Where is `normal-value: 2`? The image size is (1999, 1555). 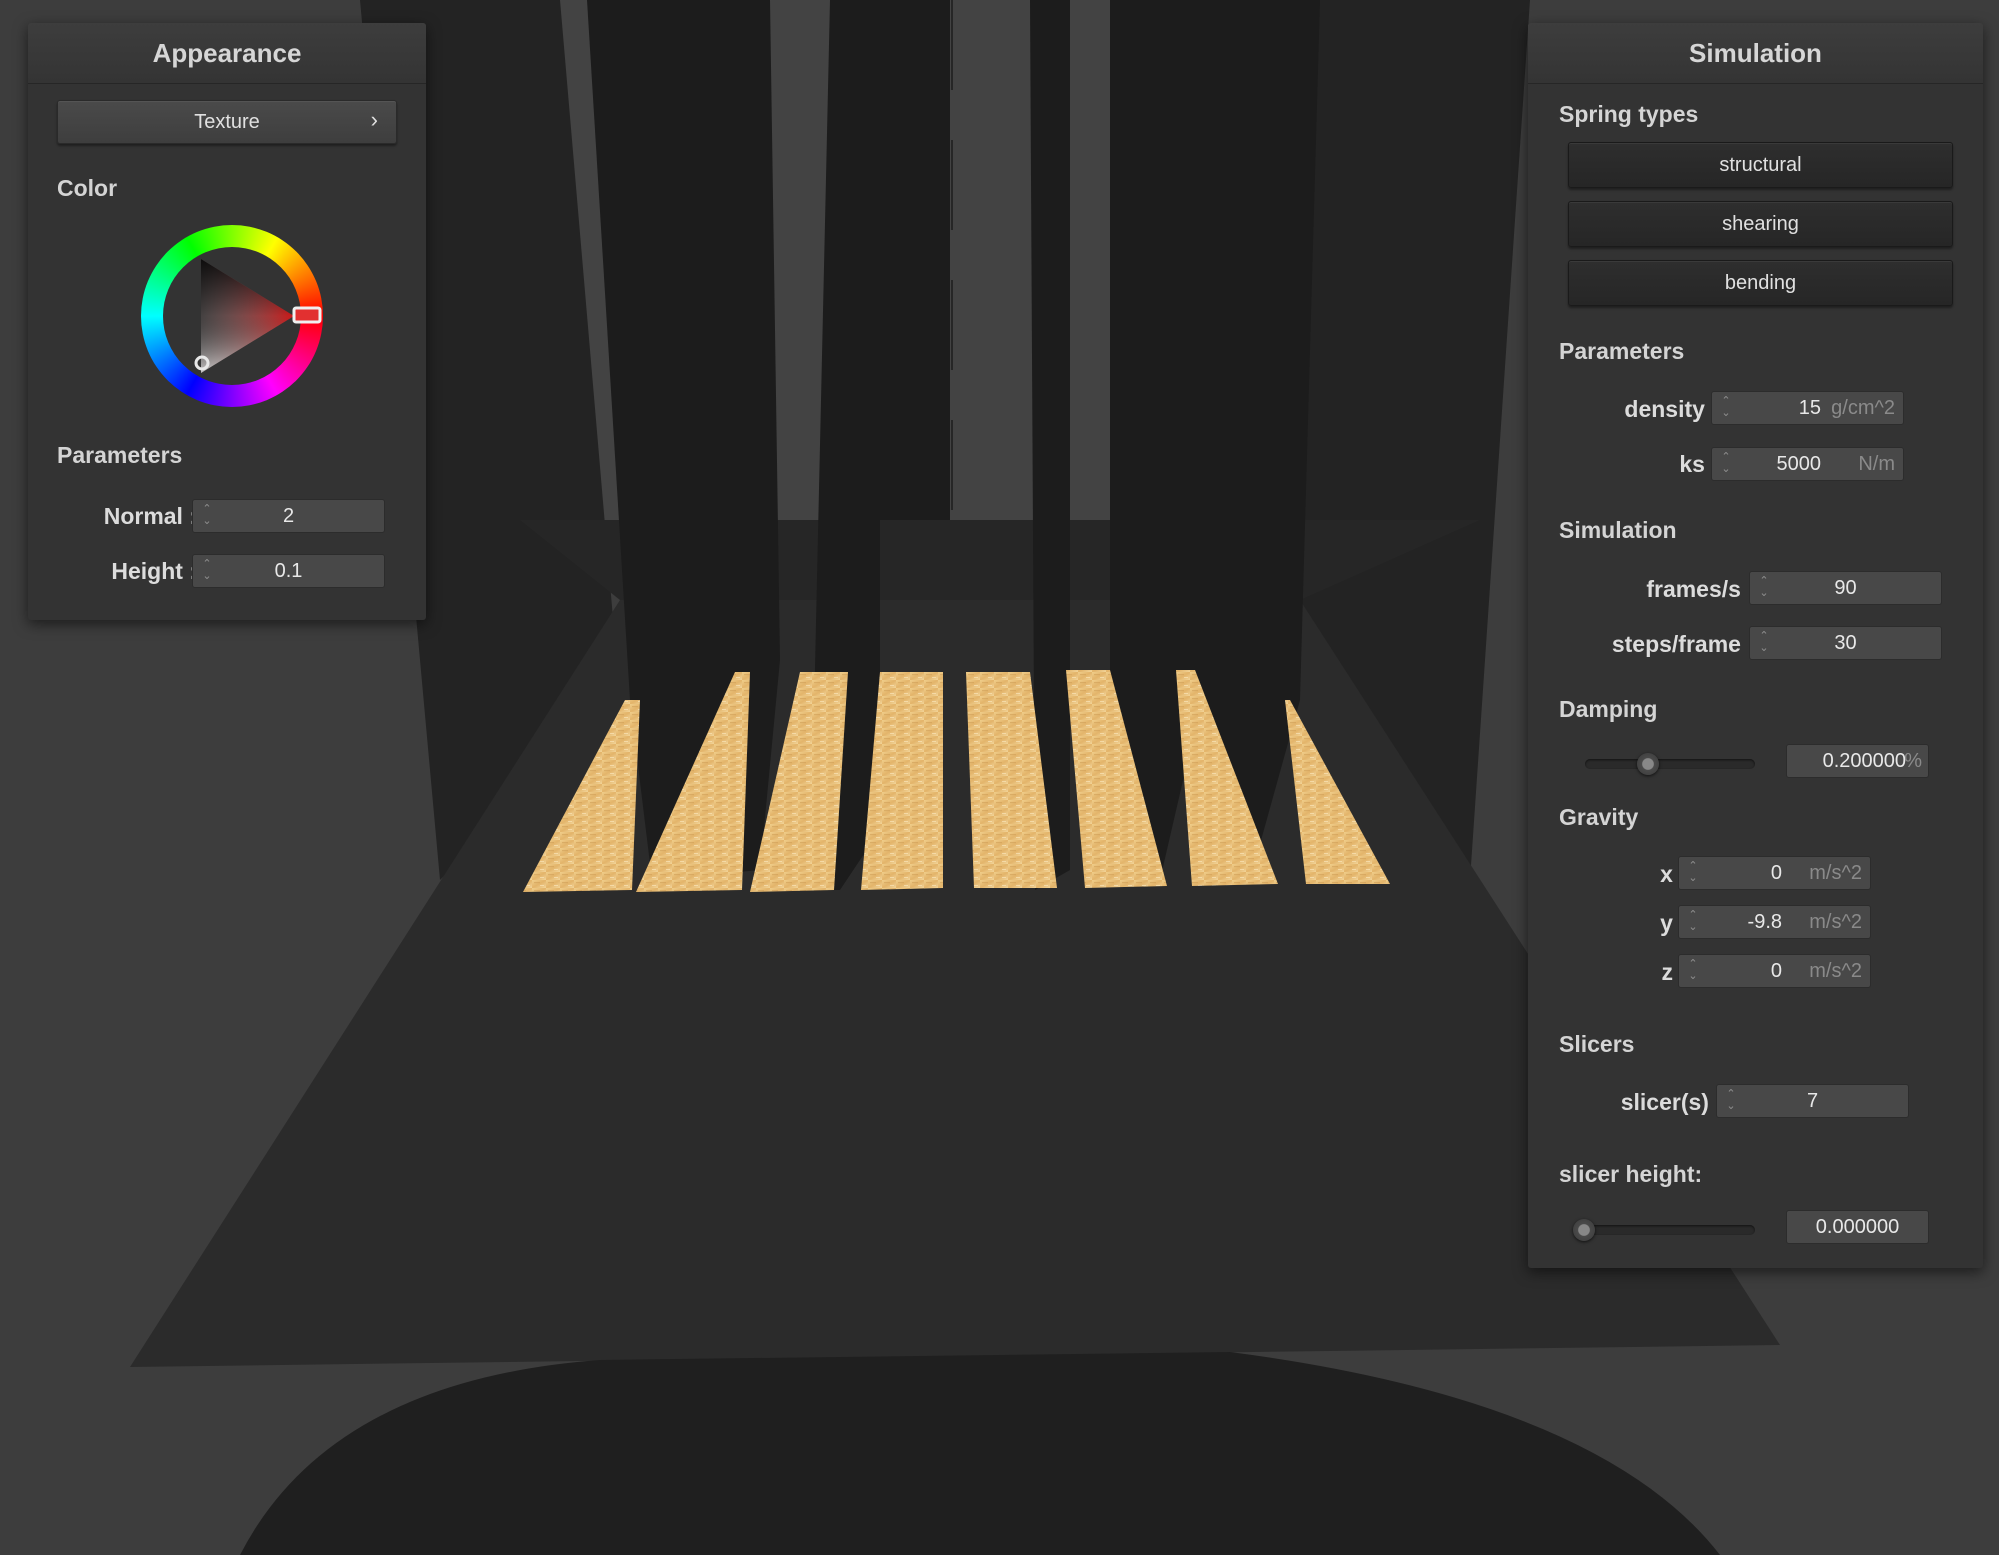
normal-value: 2 is located at coordinates (288, 516).